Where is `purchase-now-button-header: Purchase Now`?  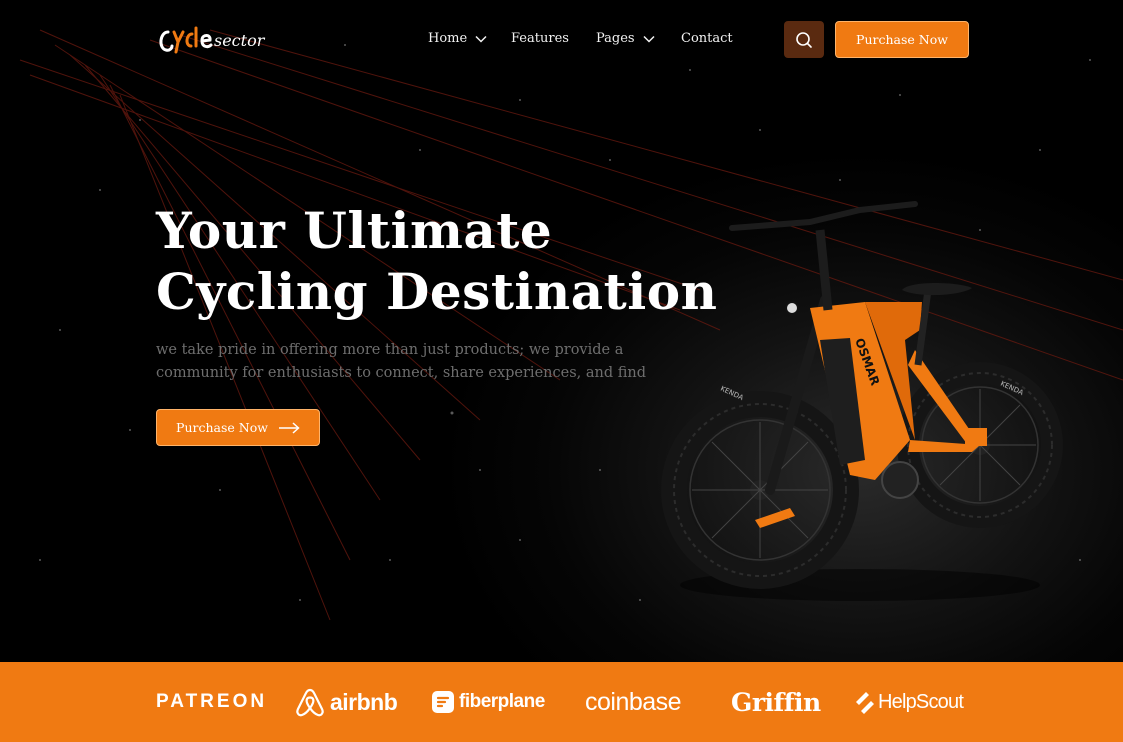
purchase-now-button-header: Purchase Now is located at coordinates (902, 39).